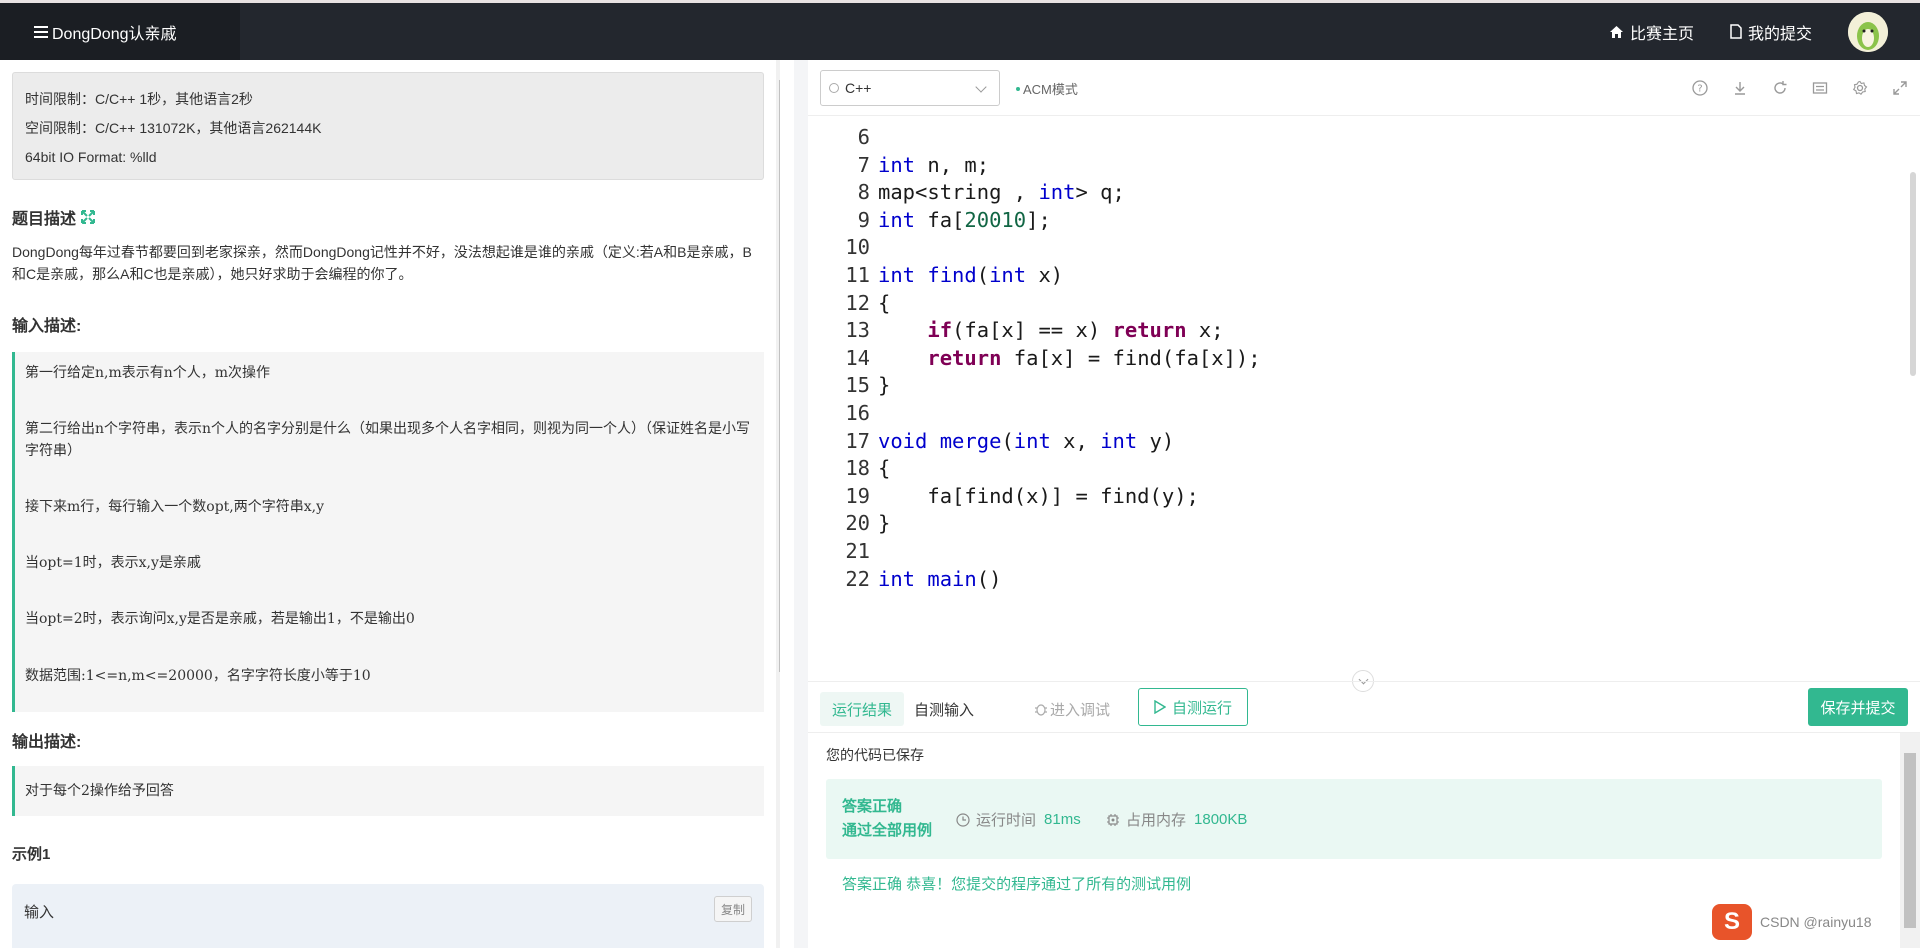 Image resolution: width=1920 pixels, height=948 pixels. Describe the element at coordinates (47, 742) in the screenshot. I see `output-title: 输出描述:` at that location.